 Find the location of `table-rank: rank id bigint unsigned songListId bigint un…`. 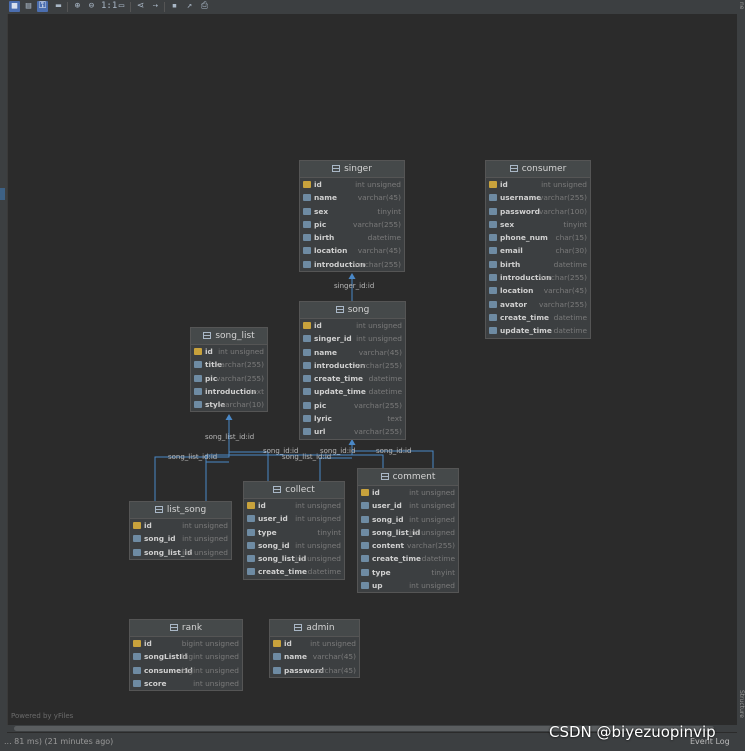

table-rank: rank id bigint unsigned songListId bigint un… is located at coordinates (186, 655).